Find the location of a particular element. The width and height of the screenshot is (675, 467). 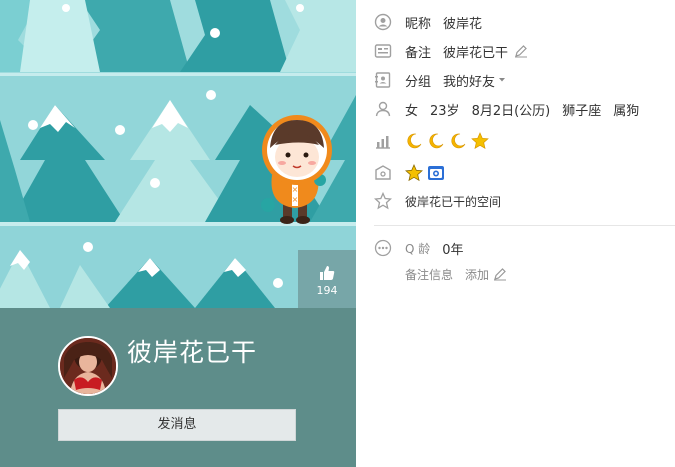

star-badge-icon is located at coordinates (414, 173).